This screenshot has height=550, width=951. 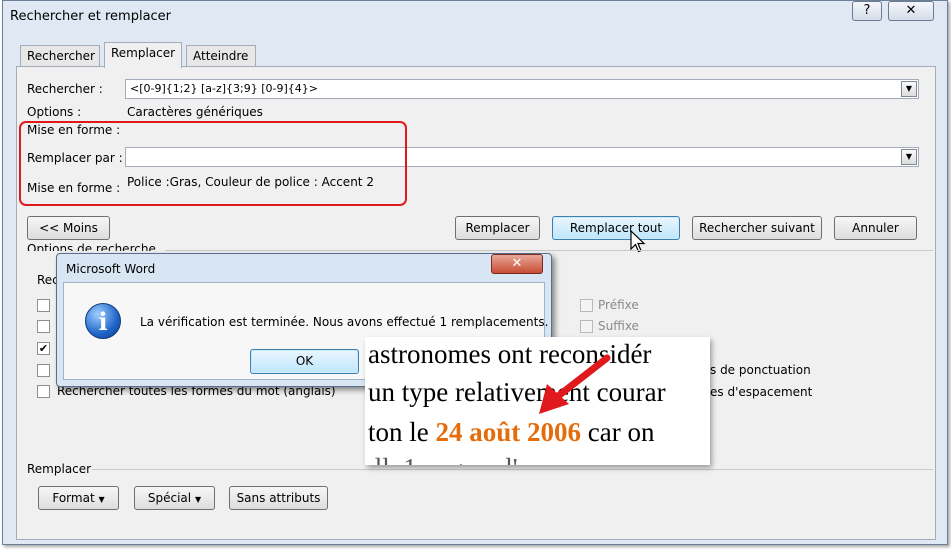 I want to click on replace-button: Remplacer, so click(x=497, y=228).